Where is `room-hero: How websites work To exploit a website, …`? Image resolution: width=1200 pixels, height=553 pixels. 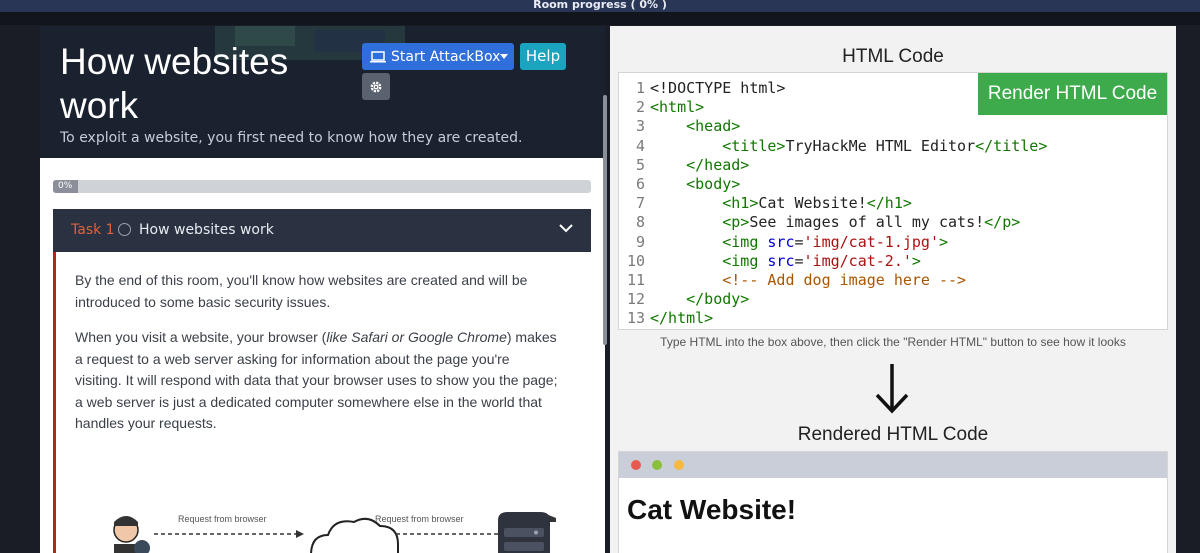
room-hero: How websites work To exploit a website, … is located at coordinates (322, 92).